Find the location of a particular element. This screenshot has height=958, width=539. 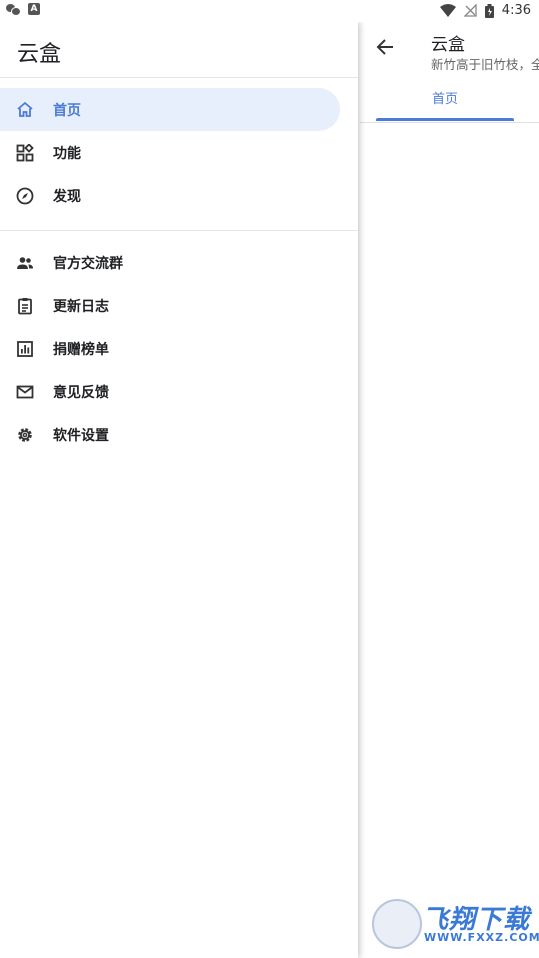

app-title: 云盒 is located at coordinates (448, 45).